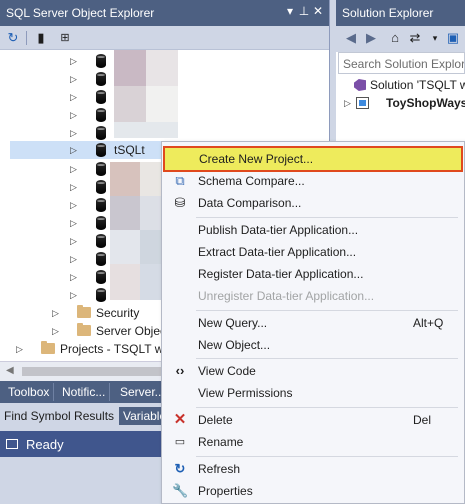  What do you see at coordinates (12, 444) in the screenshot?
I see `status-icon` at bounding box center [12, 444].